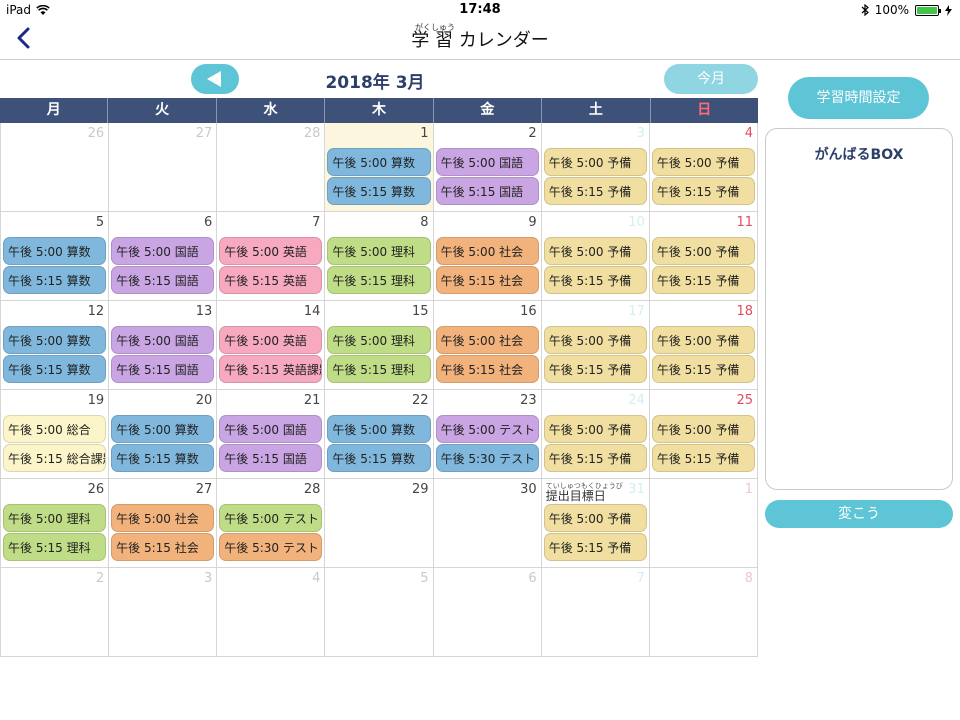  I want to click on day-cell: 7, so click(596, 612).